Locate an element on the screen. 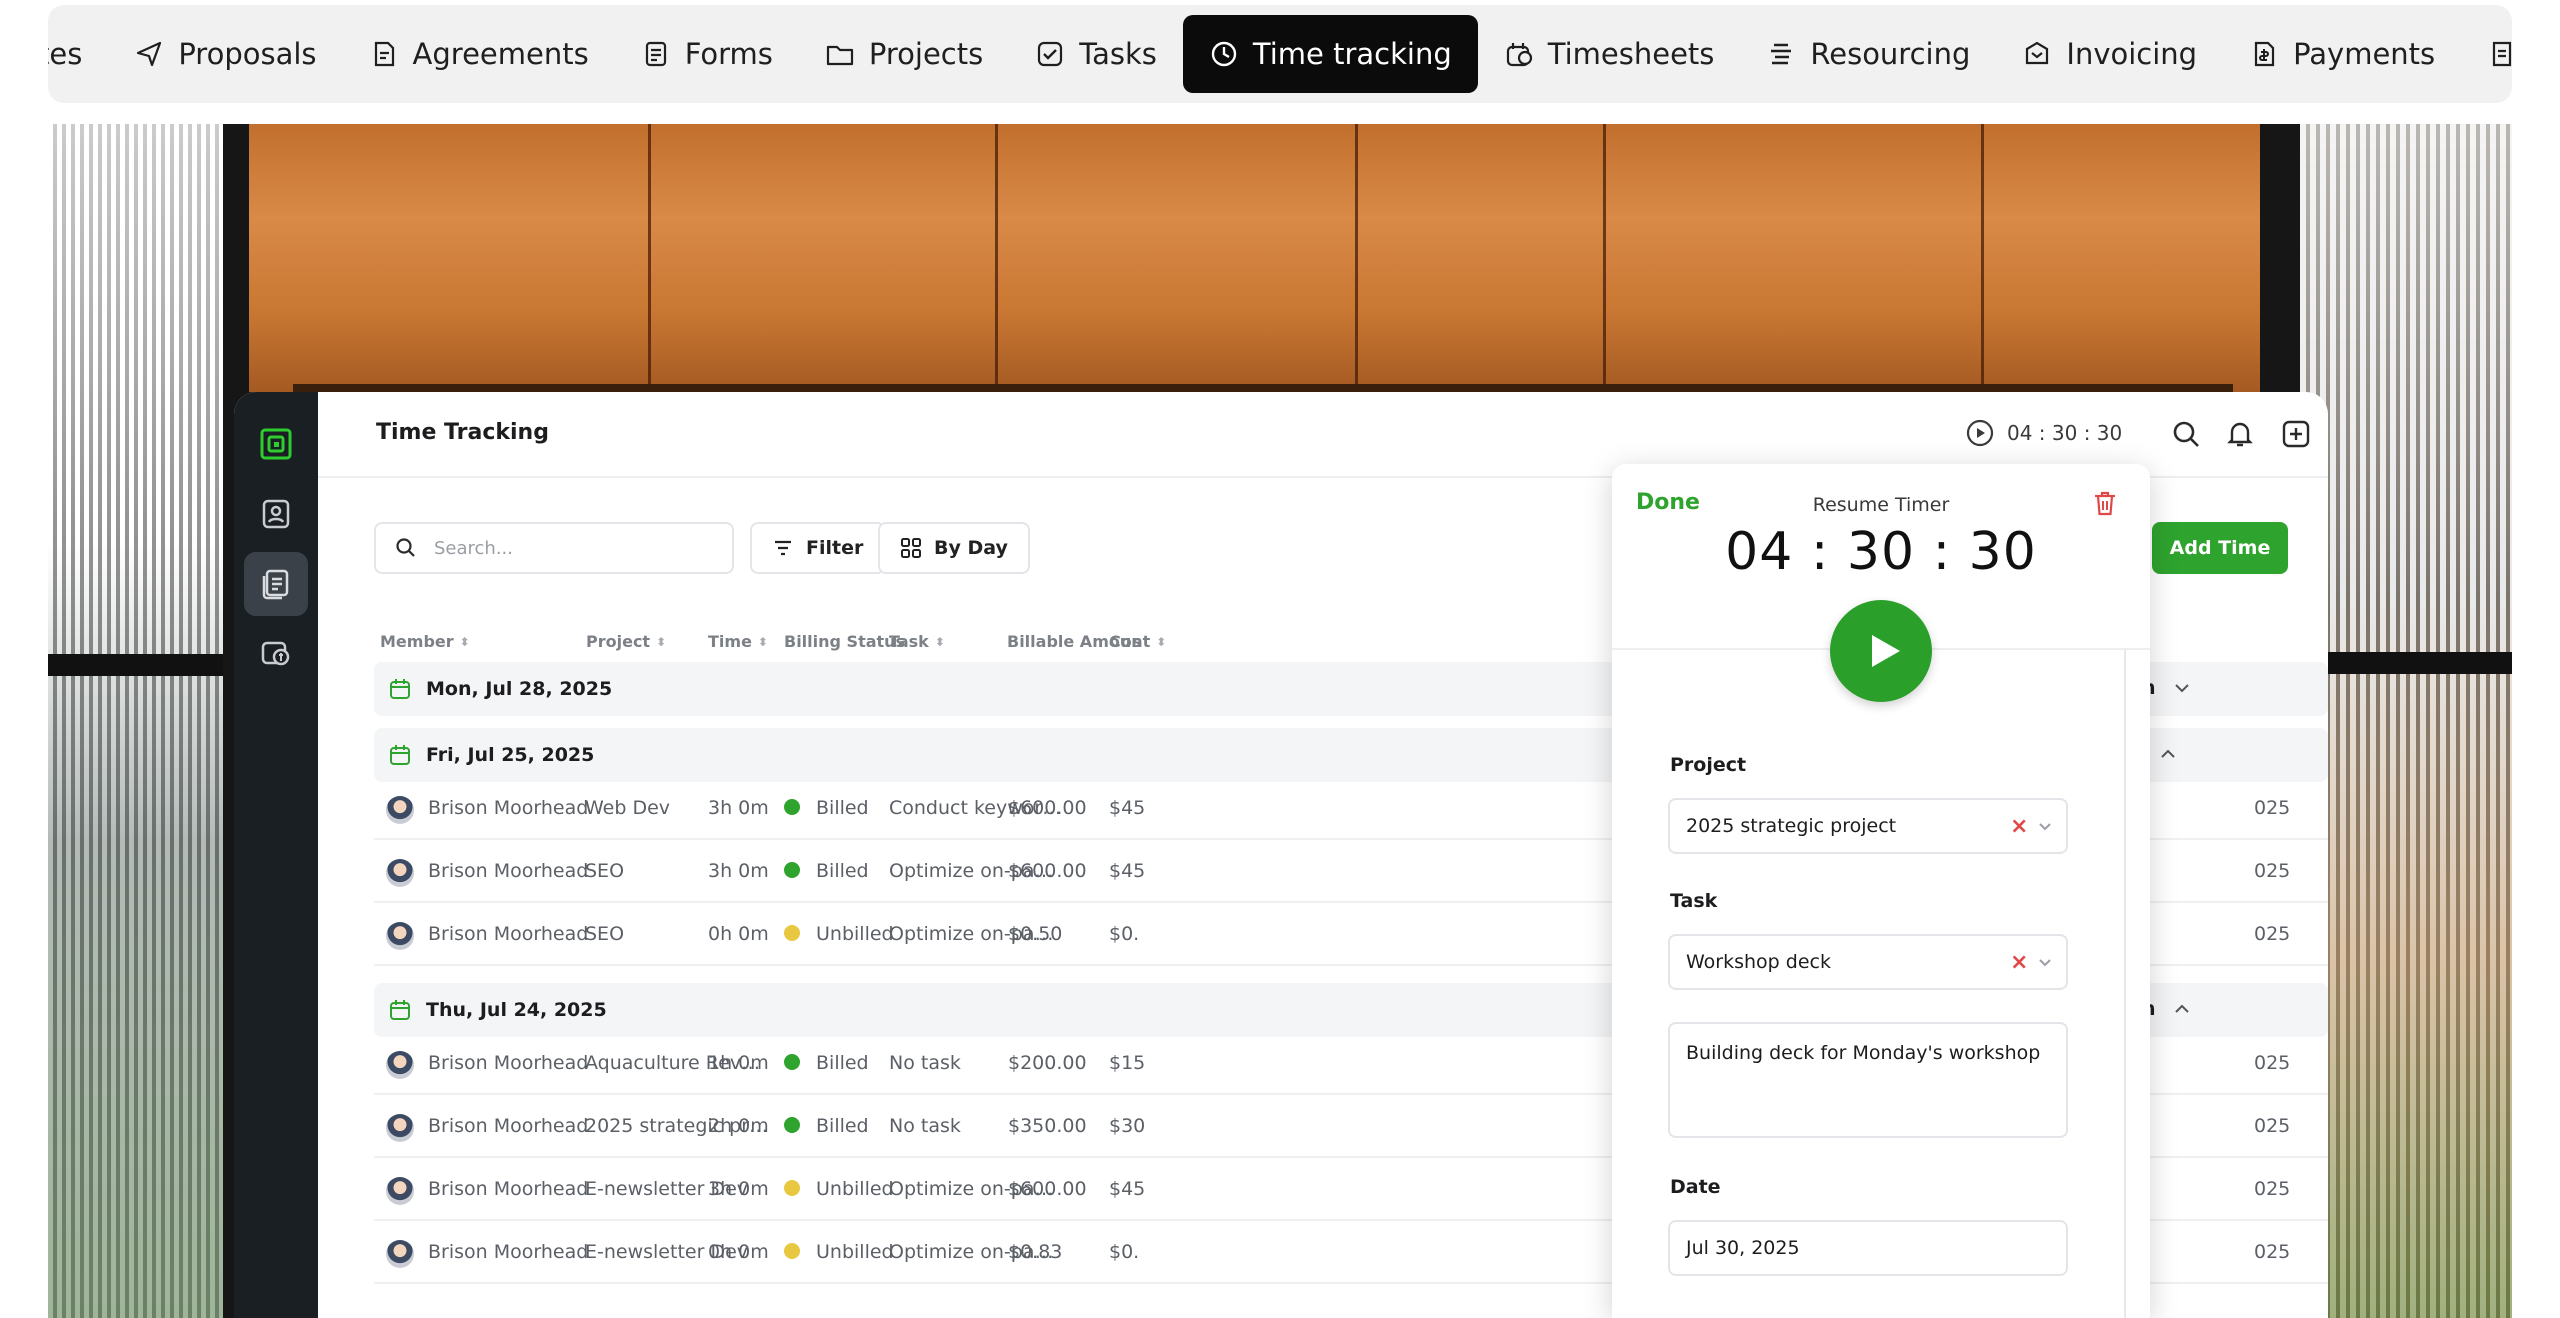 The width and height of the screenshot is (2560, 1318). tab-label: Time tracking is located at coordinates (1352, 54).